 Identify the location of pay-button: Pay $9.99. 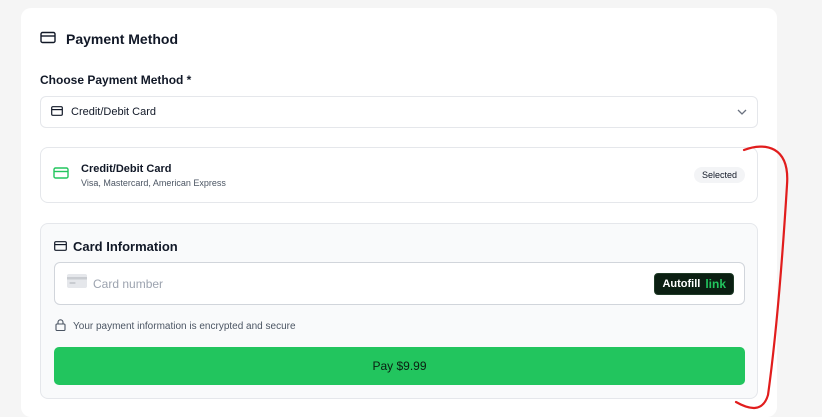
(399, 366).